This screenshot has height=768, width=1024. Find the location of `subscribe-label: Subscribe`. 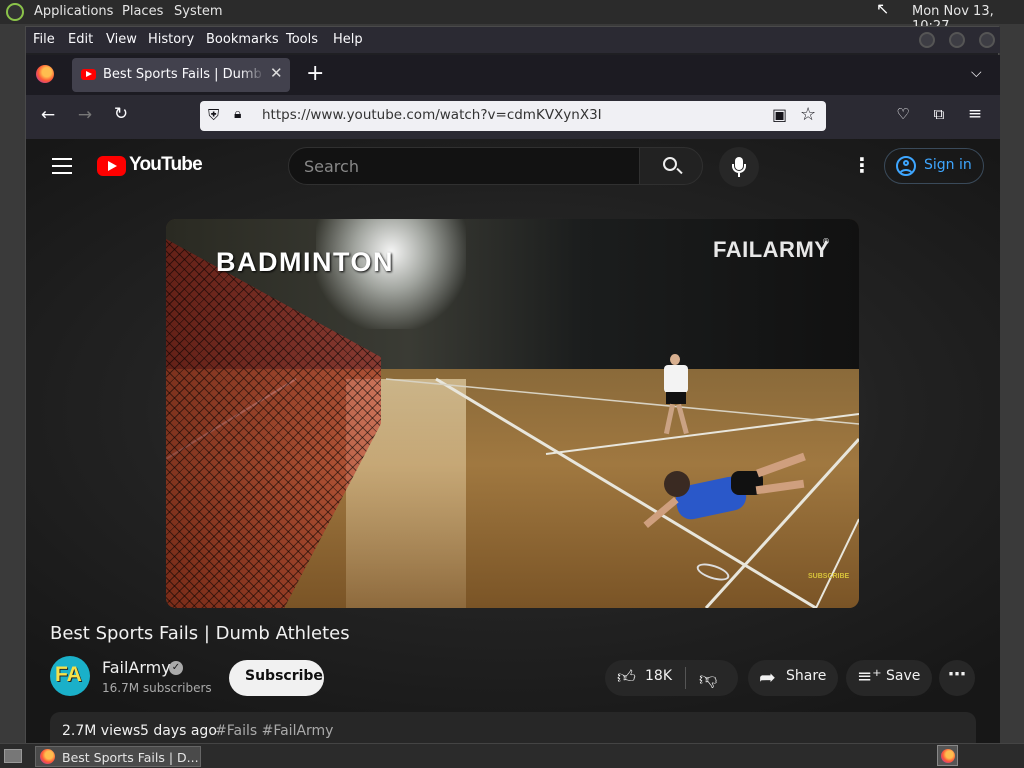

subscribe-label: Subscribe is located at coordinates (284, 676).